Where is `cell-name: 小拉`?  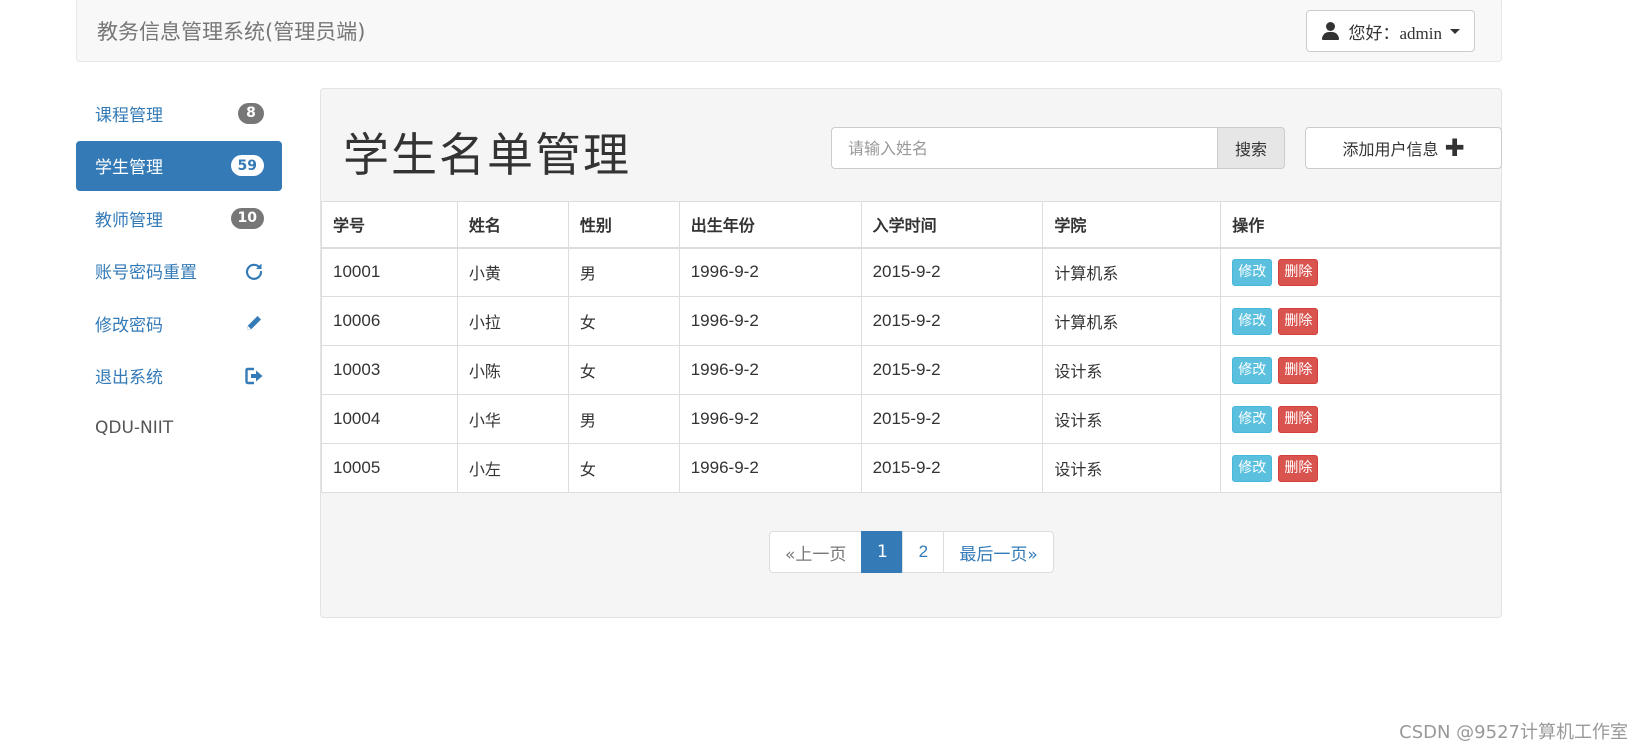
cell-name: 小拉 is located at coordinates (512, 321).